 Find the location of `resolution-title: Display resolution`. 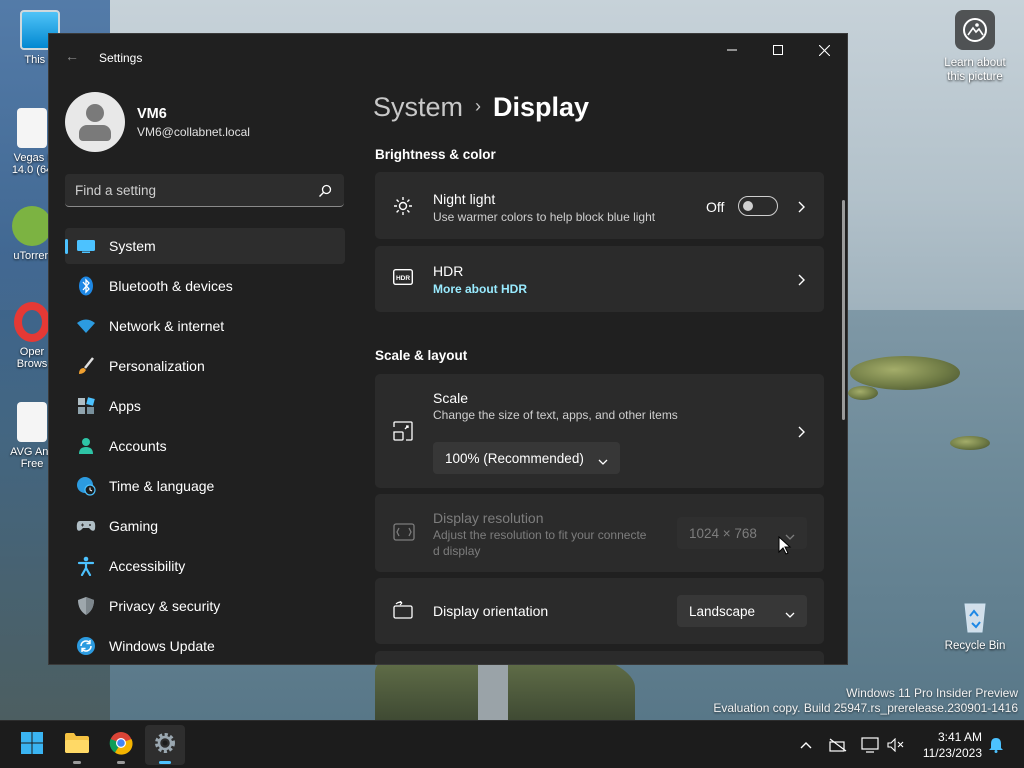

resolution-title: Display resolution is located at coordinates (488, 518).